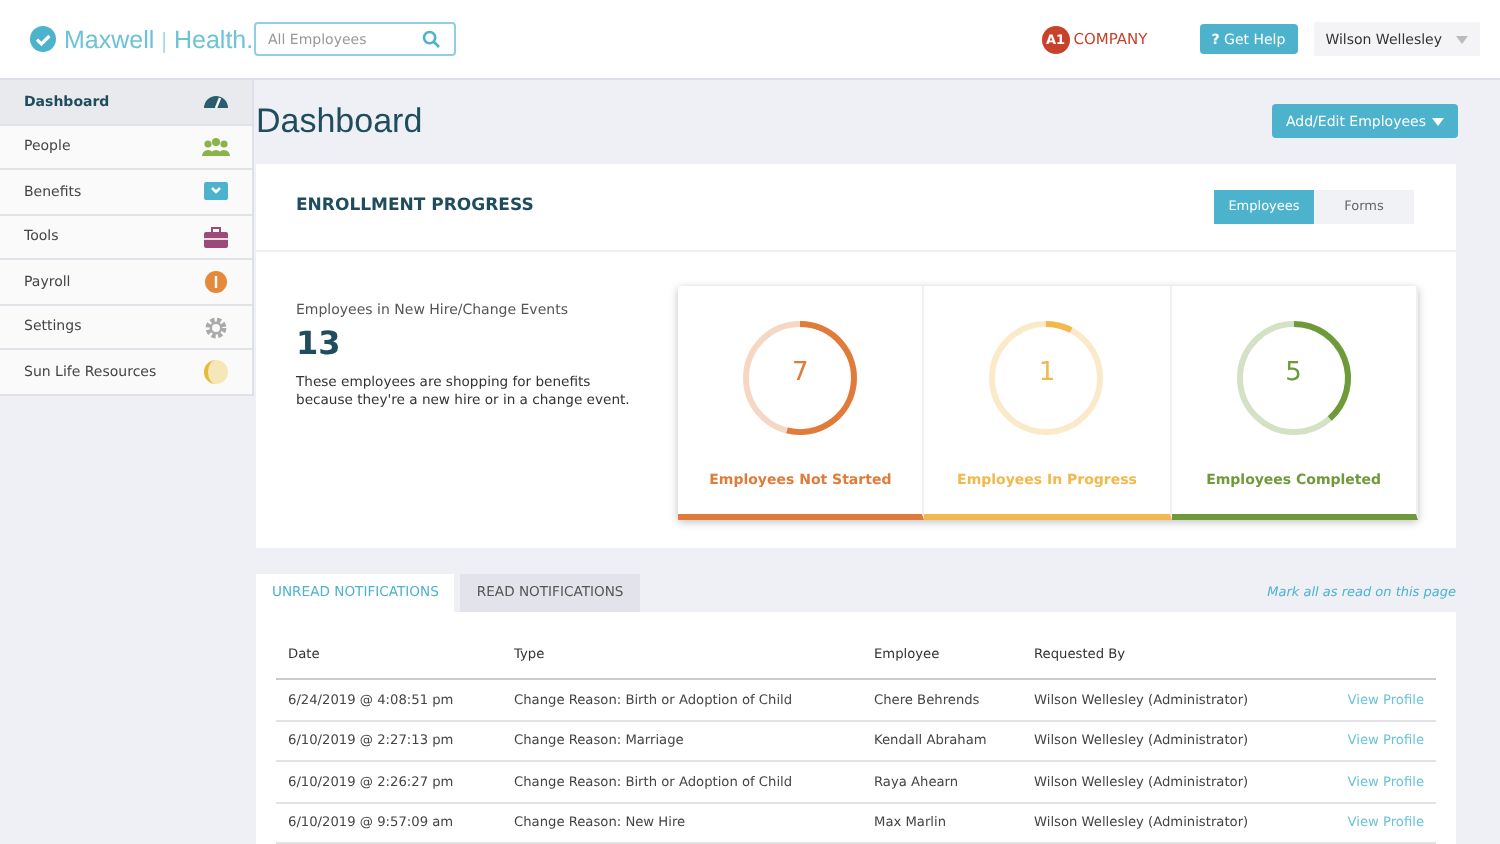  Describe the element at coordinates (216, 191) in the screenshot. I see `card-icon` at that location.